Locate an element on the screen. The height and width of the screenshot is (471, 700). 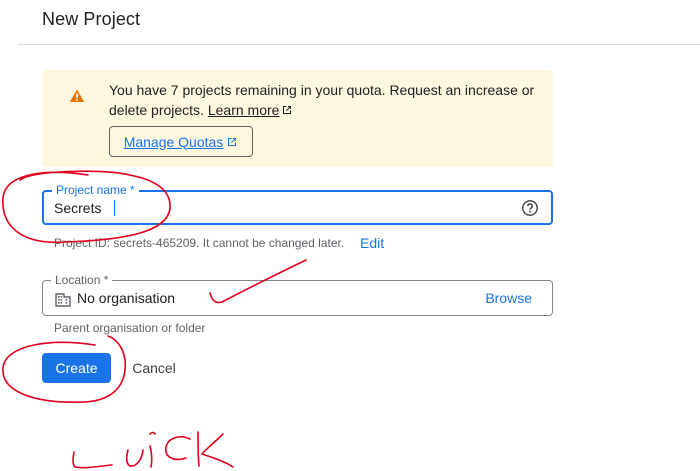
project-name-input is located at coordinates (279, 207).